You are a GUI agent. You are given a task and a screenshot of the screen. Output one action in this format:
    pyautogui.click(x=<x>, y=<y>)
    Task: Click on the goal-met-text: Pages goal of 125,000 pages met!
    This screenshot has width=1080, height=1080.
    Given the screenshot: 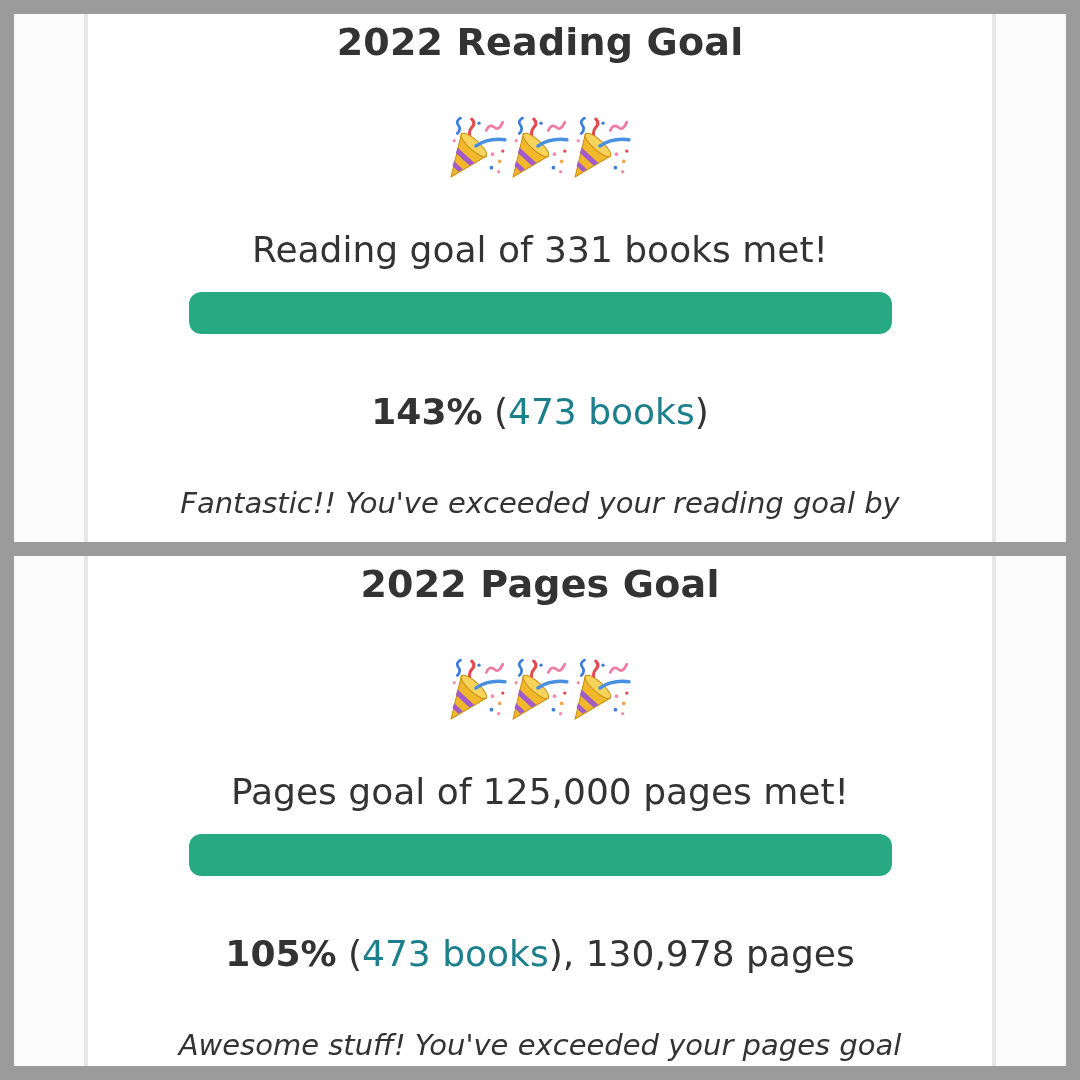 What is the action you would take?
    pyautogui.click(x=540, y=792)
    